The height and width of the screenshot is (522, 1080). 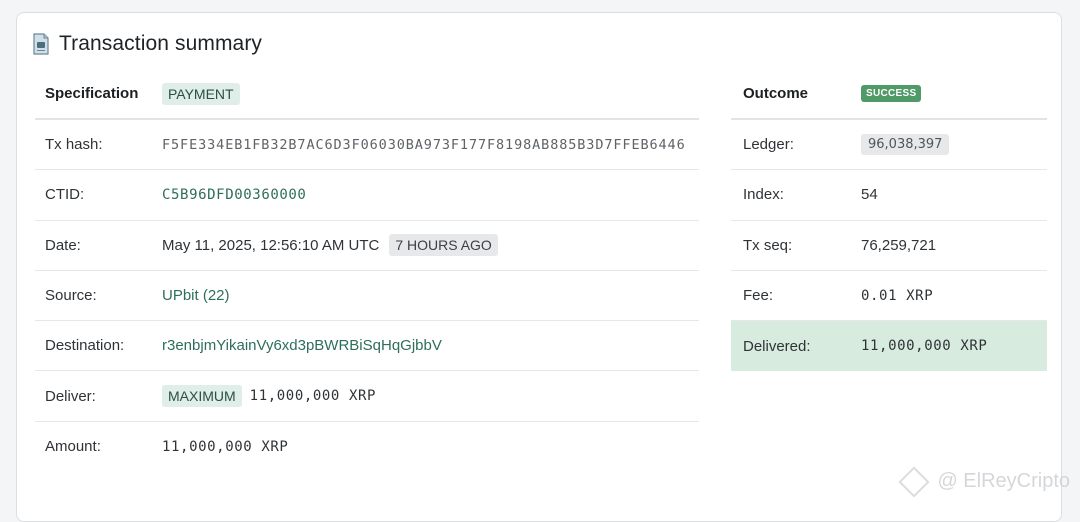 What do you see at coordinates (70, 396) in the screenshot?
I see `deliver-label: Deliver:` at bounding box center [70, 396].